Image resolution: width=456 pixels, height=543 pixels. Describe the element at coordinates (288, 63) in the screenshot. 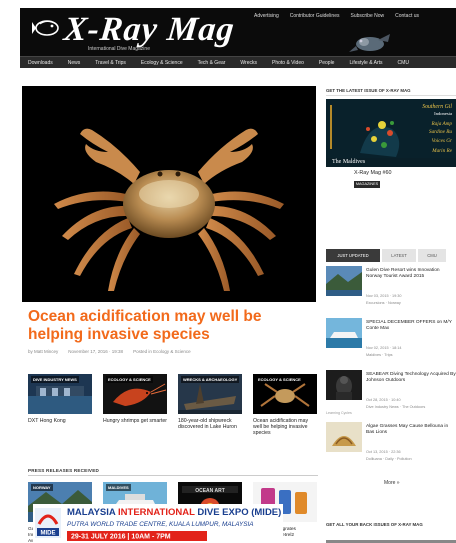

I see `nav-photo-video: Photo & Video` at that location.